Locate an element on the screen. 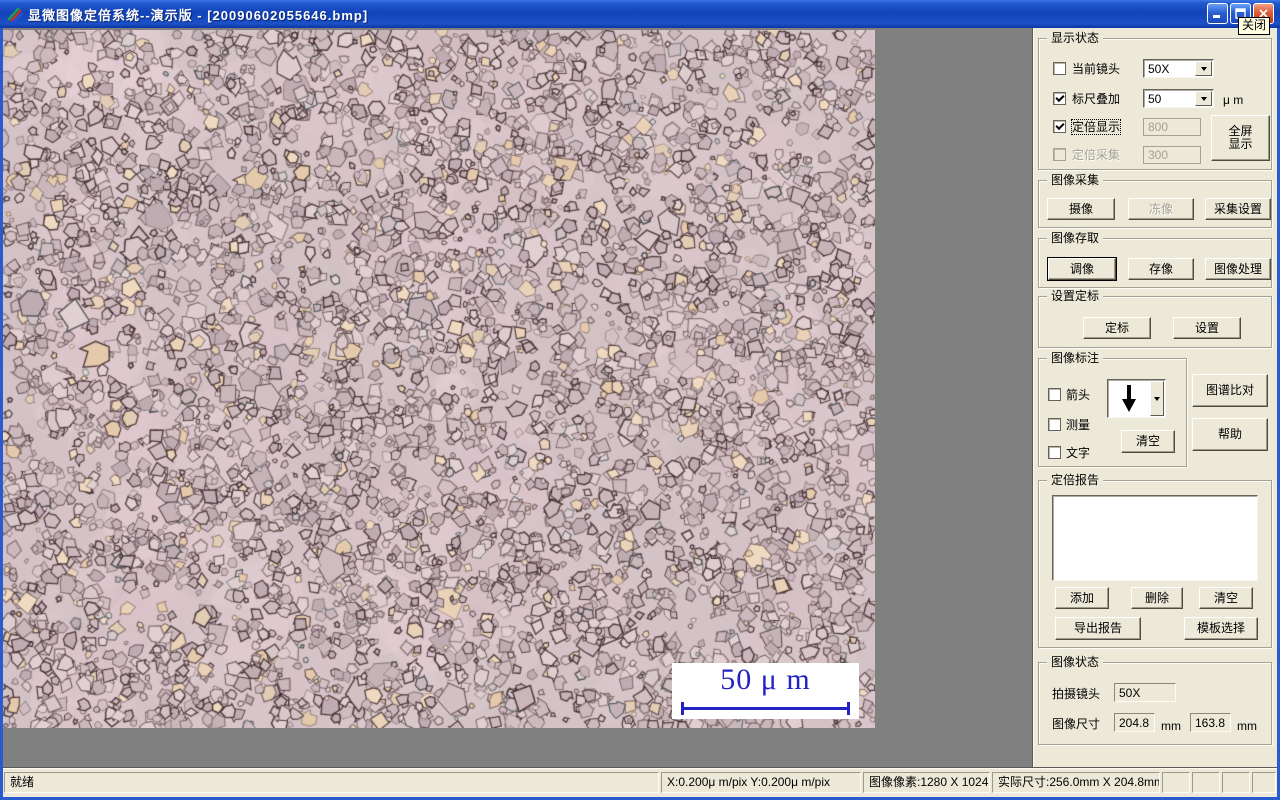  current-lens-select: 50X is located at coordinates (1178, 68).